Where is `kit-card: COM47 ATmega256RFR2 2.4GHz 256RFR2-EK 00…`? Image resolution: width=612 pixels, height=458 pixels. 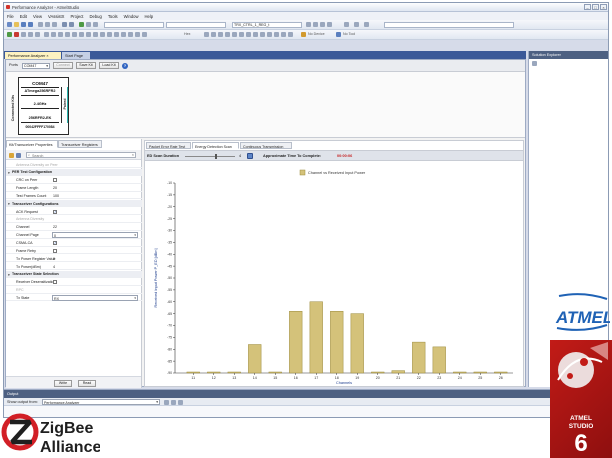 kit-card: COM47 ATmega256RFR2 2.4GHz 256RFR2-EK 00… is located at coordinates (43, 106).